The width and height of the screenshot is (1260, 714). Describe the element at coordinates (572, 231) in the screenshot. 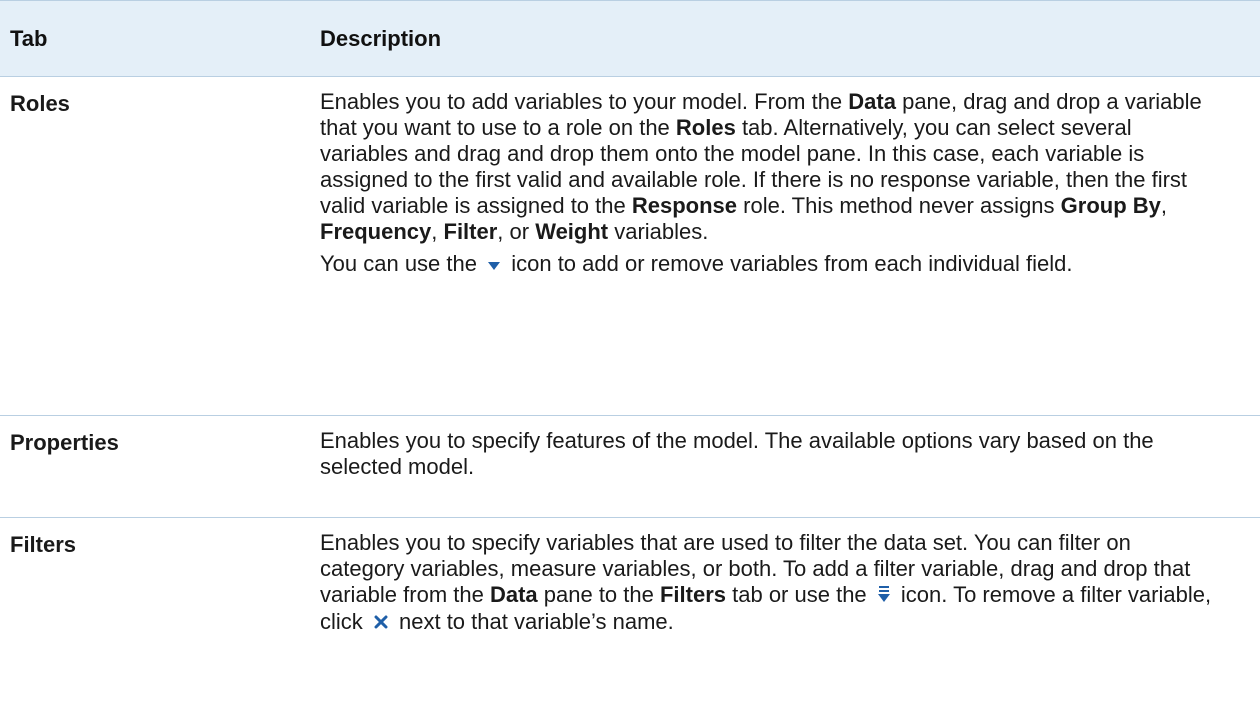

I see `bold-term-weight: Weight` at that location.